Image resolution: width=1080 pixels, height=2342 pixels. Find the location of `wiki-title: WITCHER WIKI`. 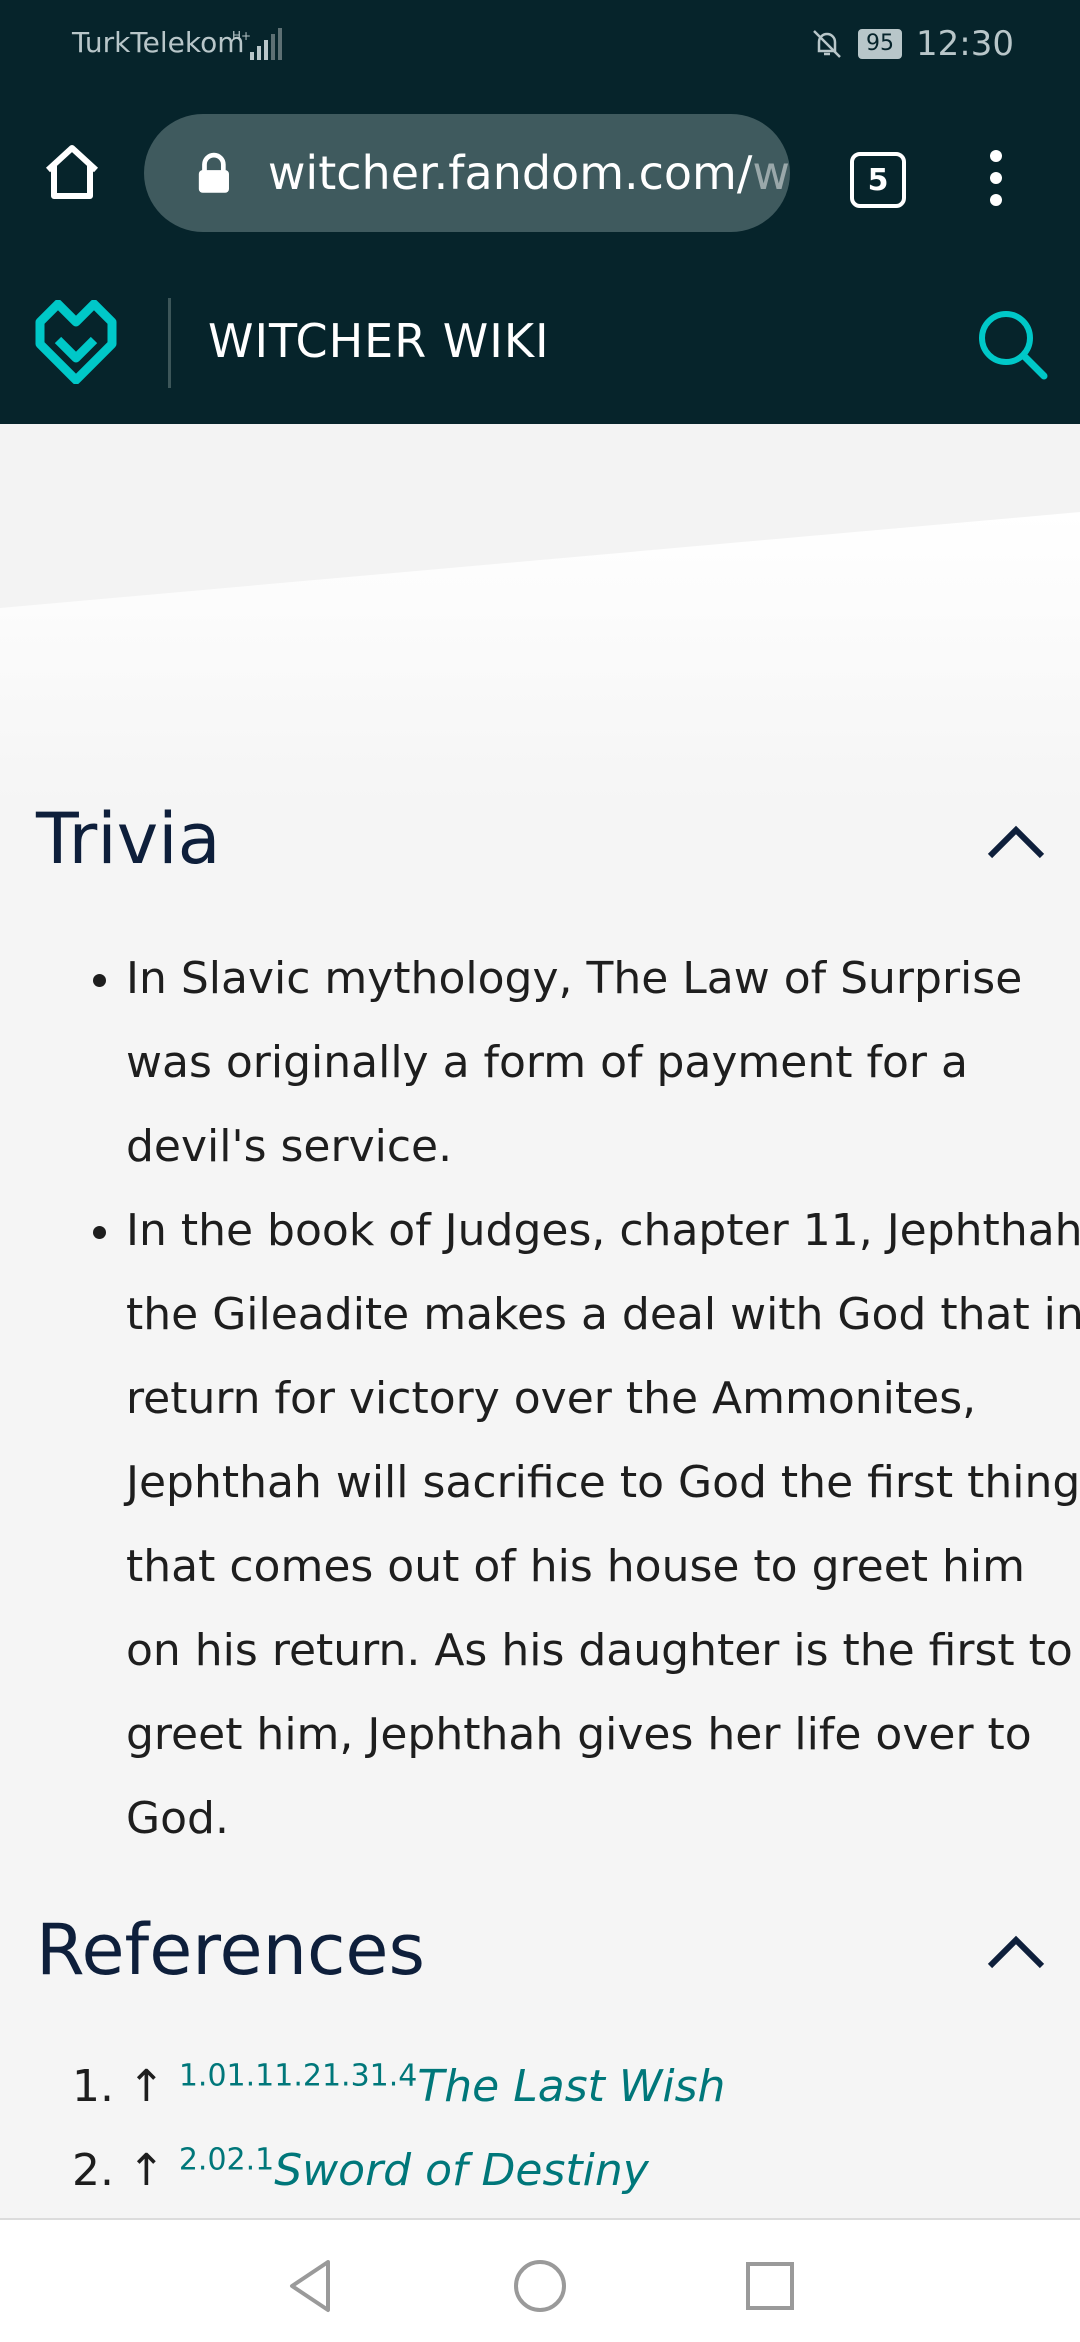

wiki-title: WITCHER WIKI is located at coordinates (379, 341).